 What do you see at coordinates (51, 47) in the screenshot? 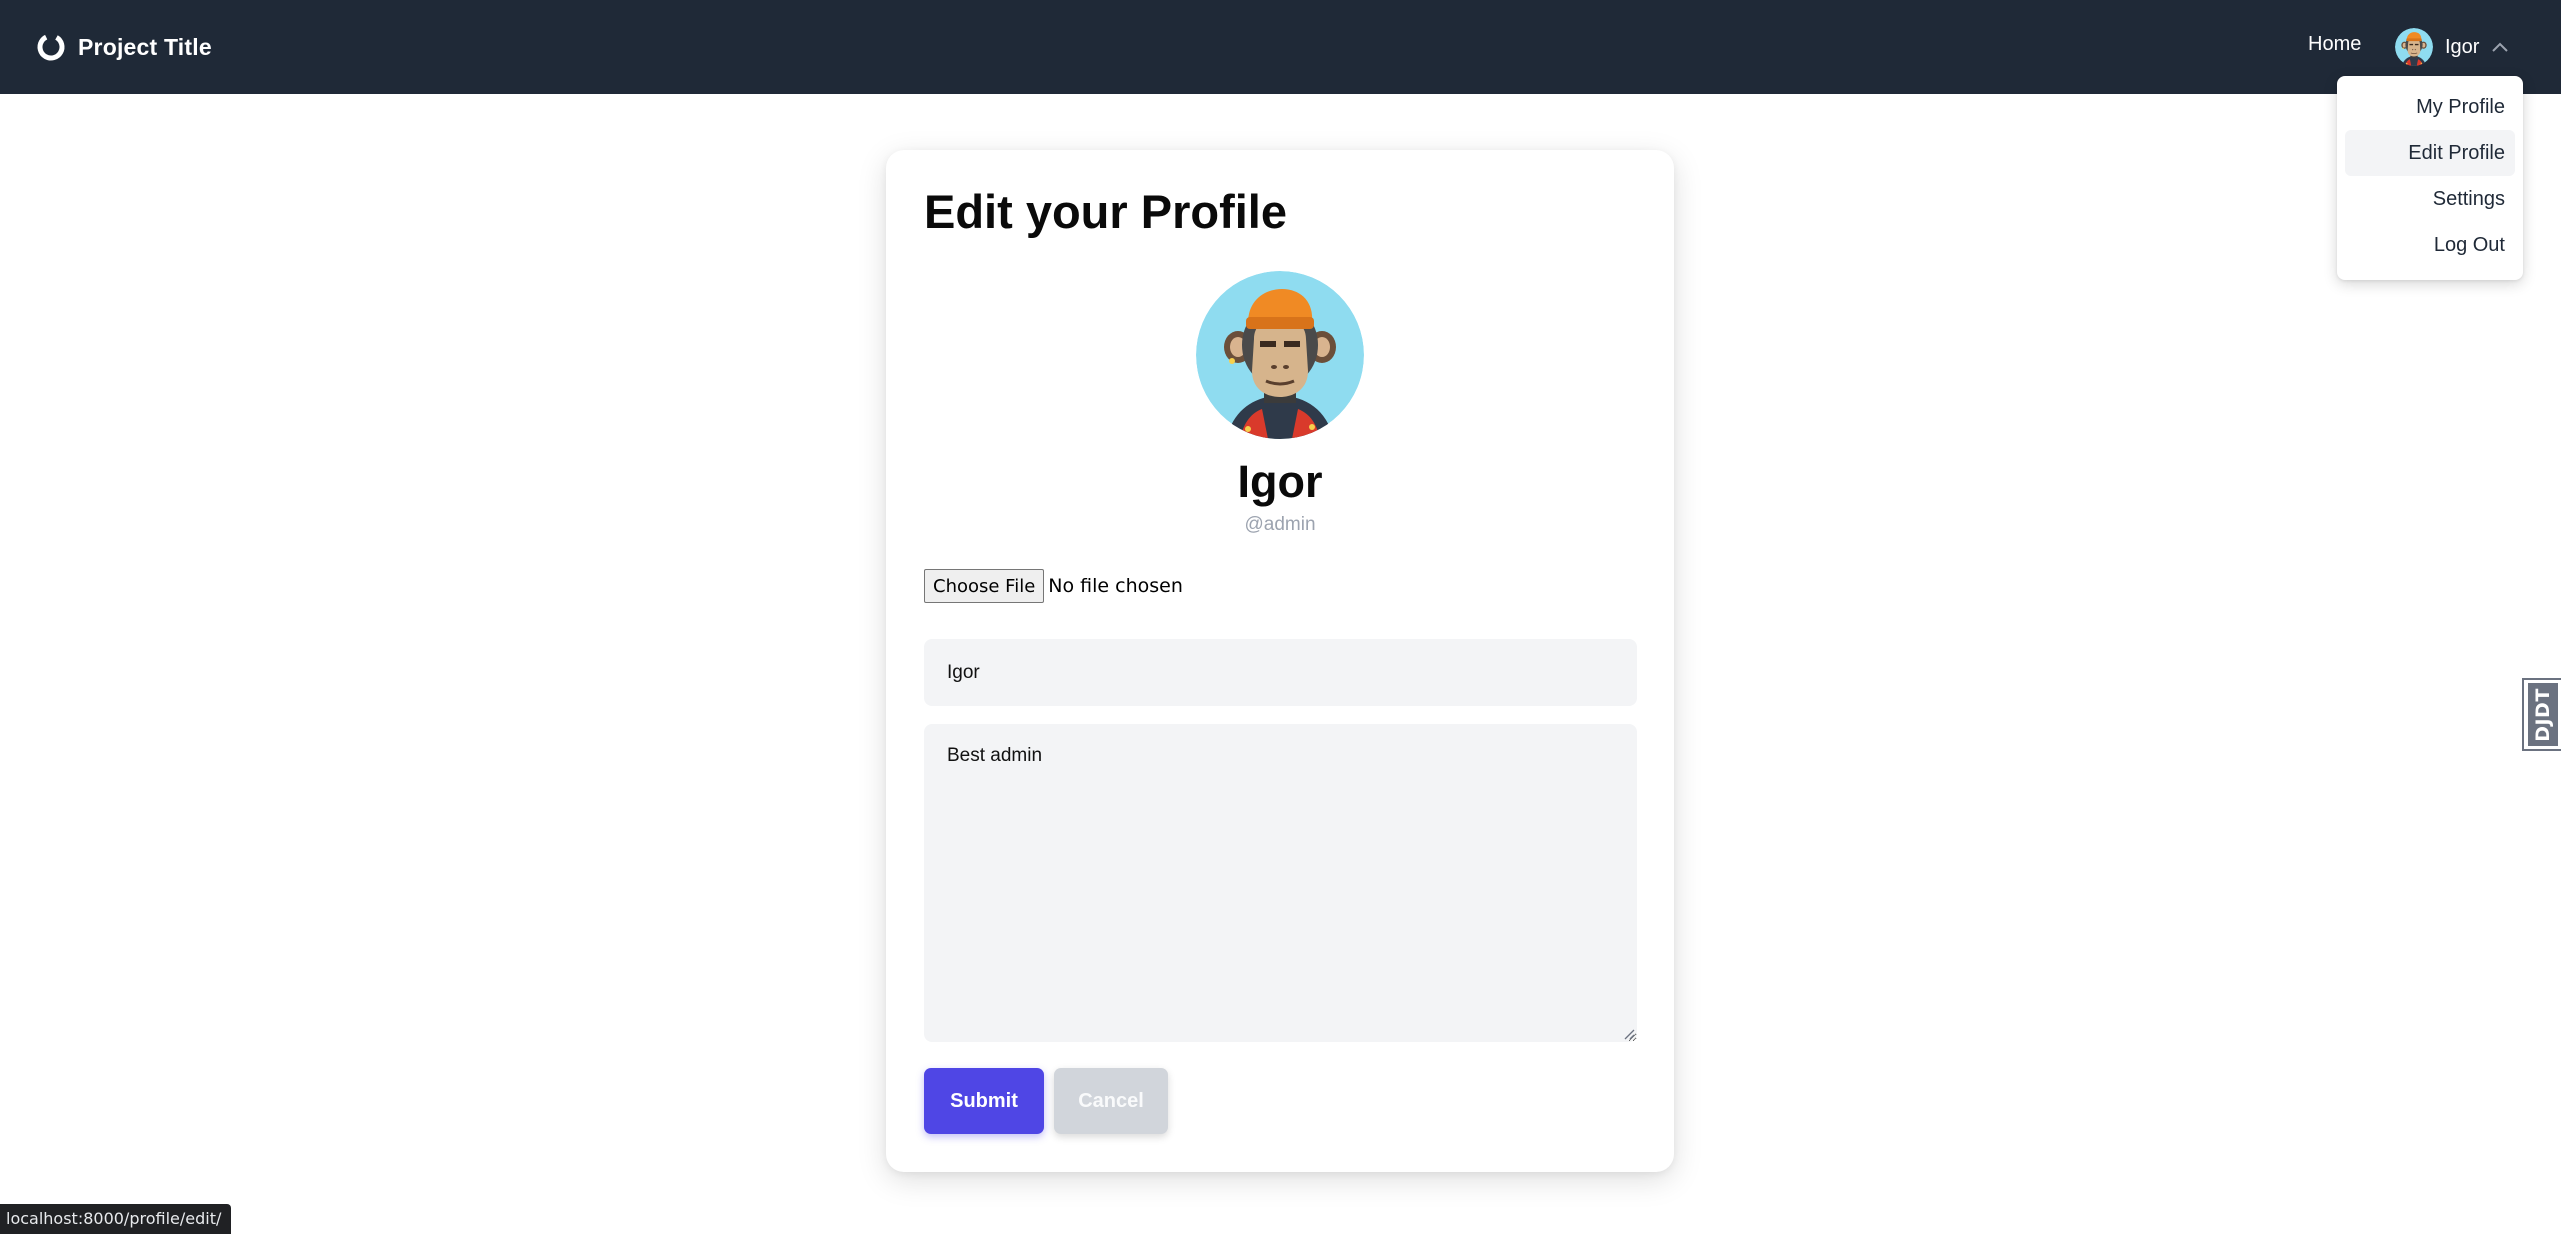
I see `ring-logo-icon` at bounding box center [51, 47].